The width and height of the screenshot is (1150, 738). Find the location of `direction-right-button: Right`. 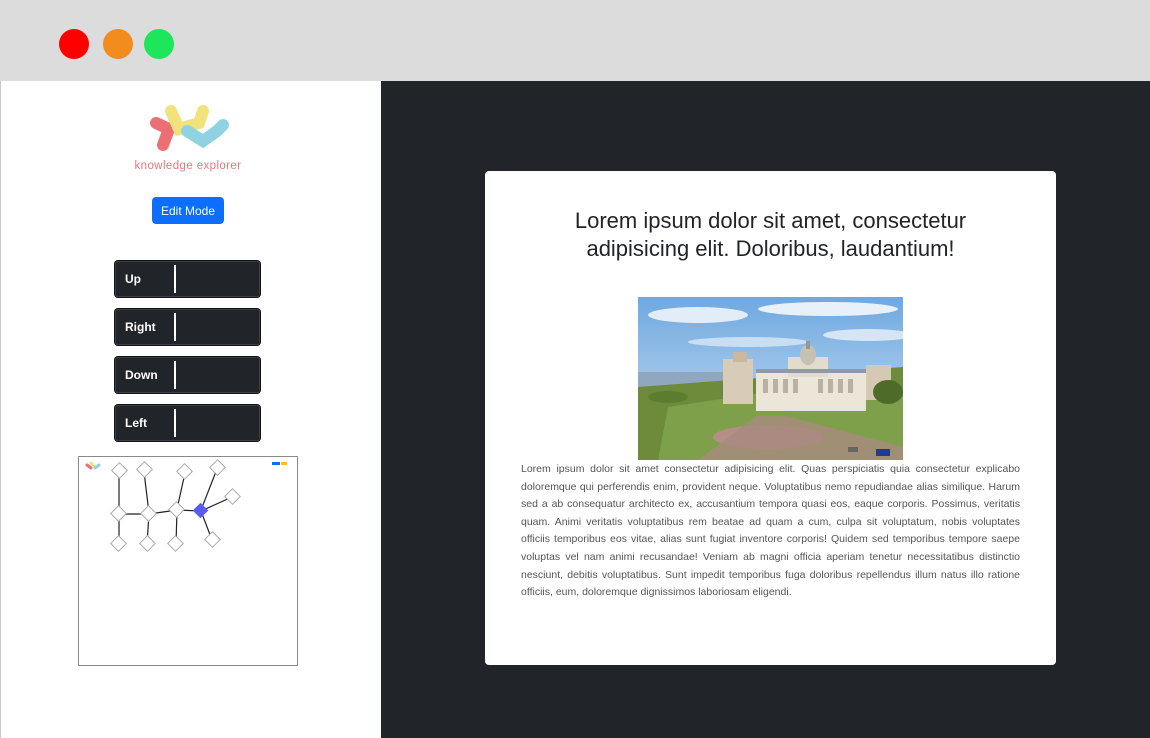

direction-right-button: Right is located at coordinates (187, 327).